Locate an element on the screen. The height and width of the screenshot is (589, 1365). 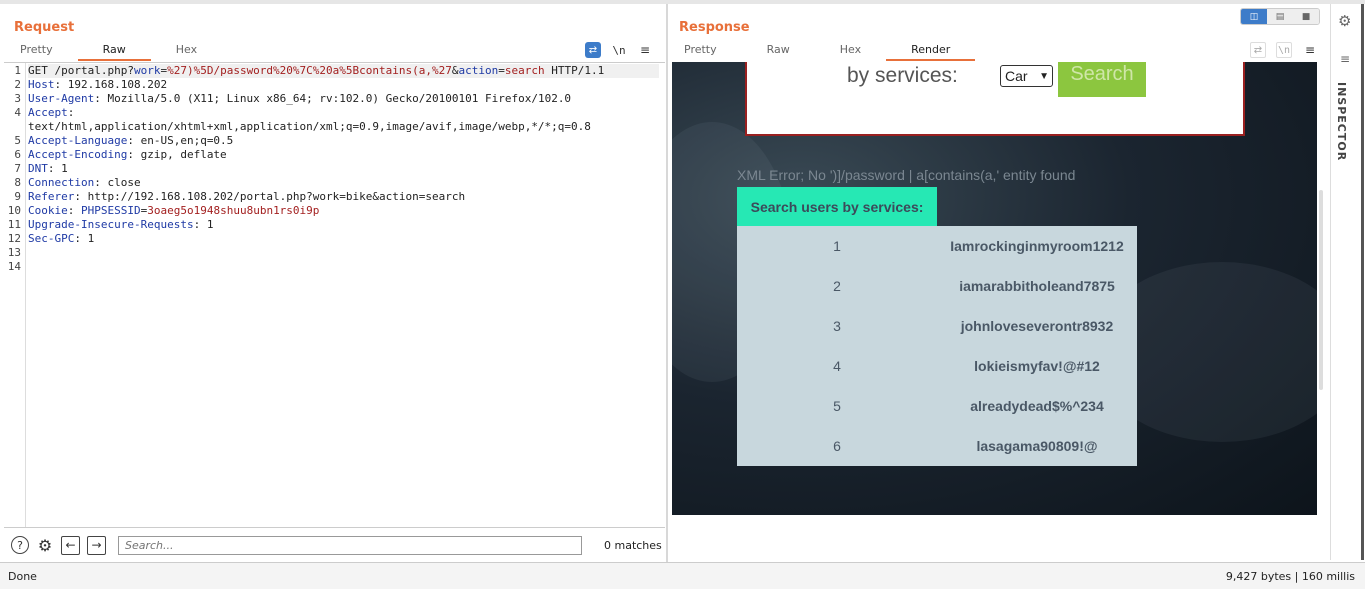
code-token: Host is located at coordinates (41, 84).